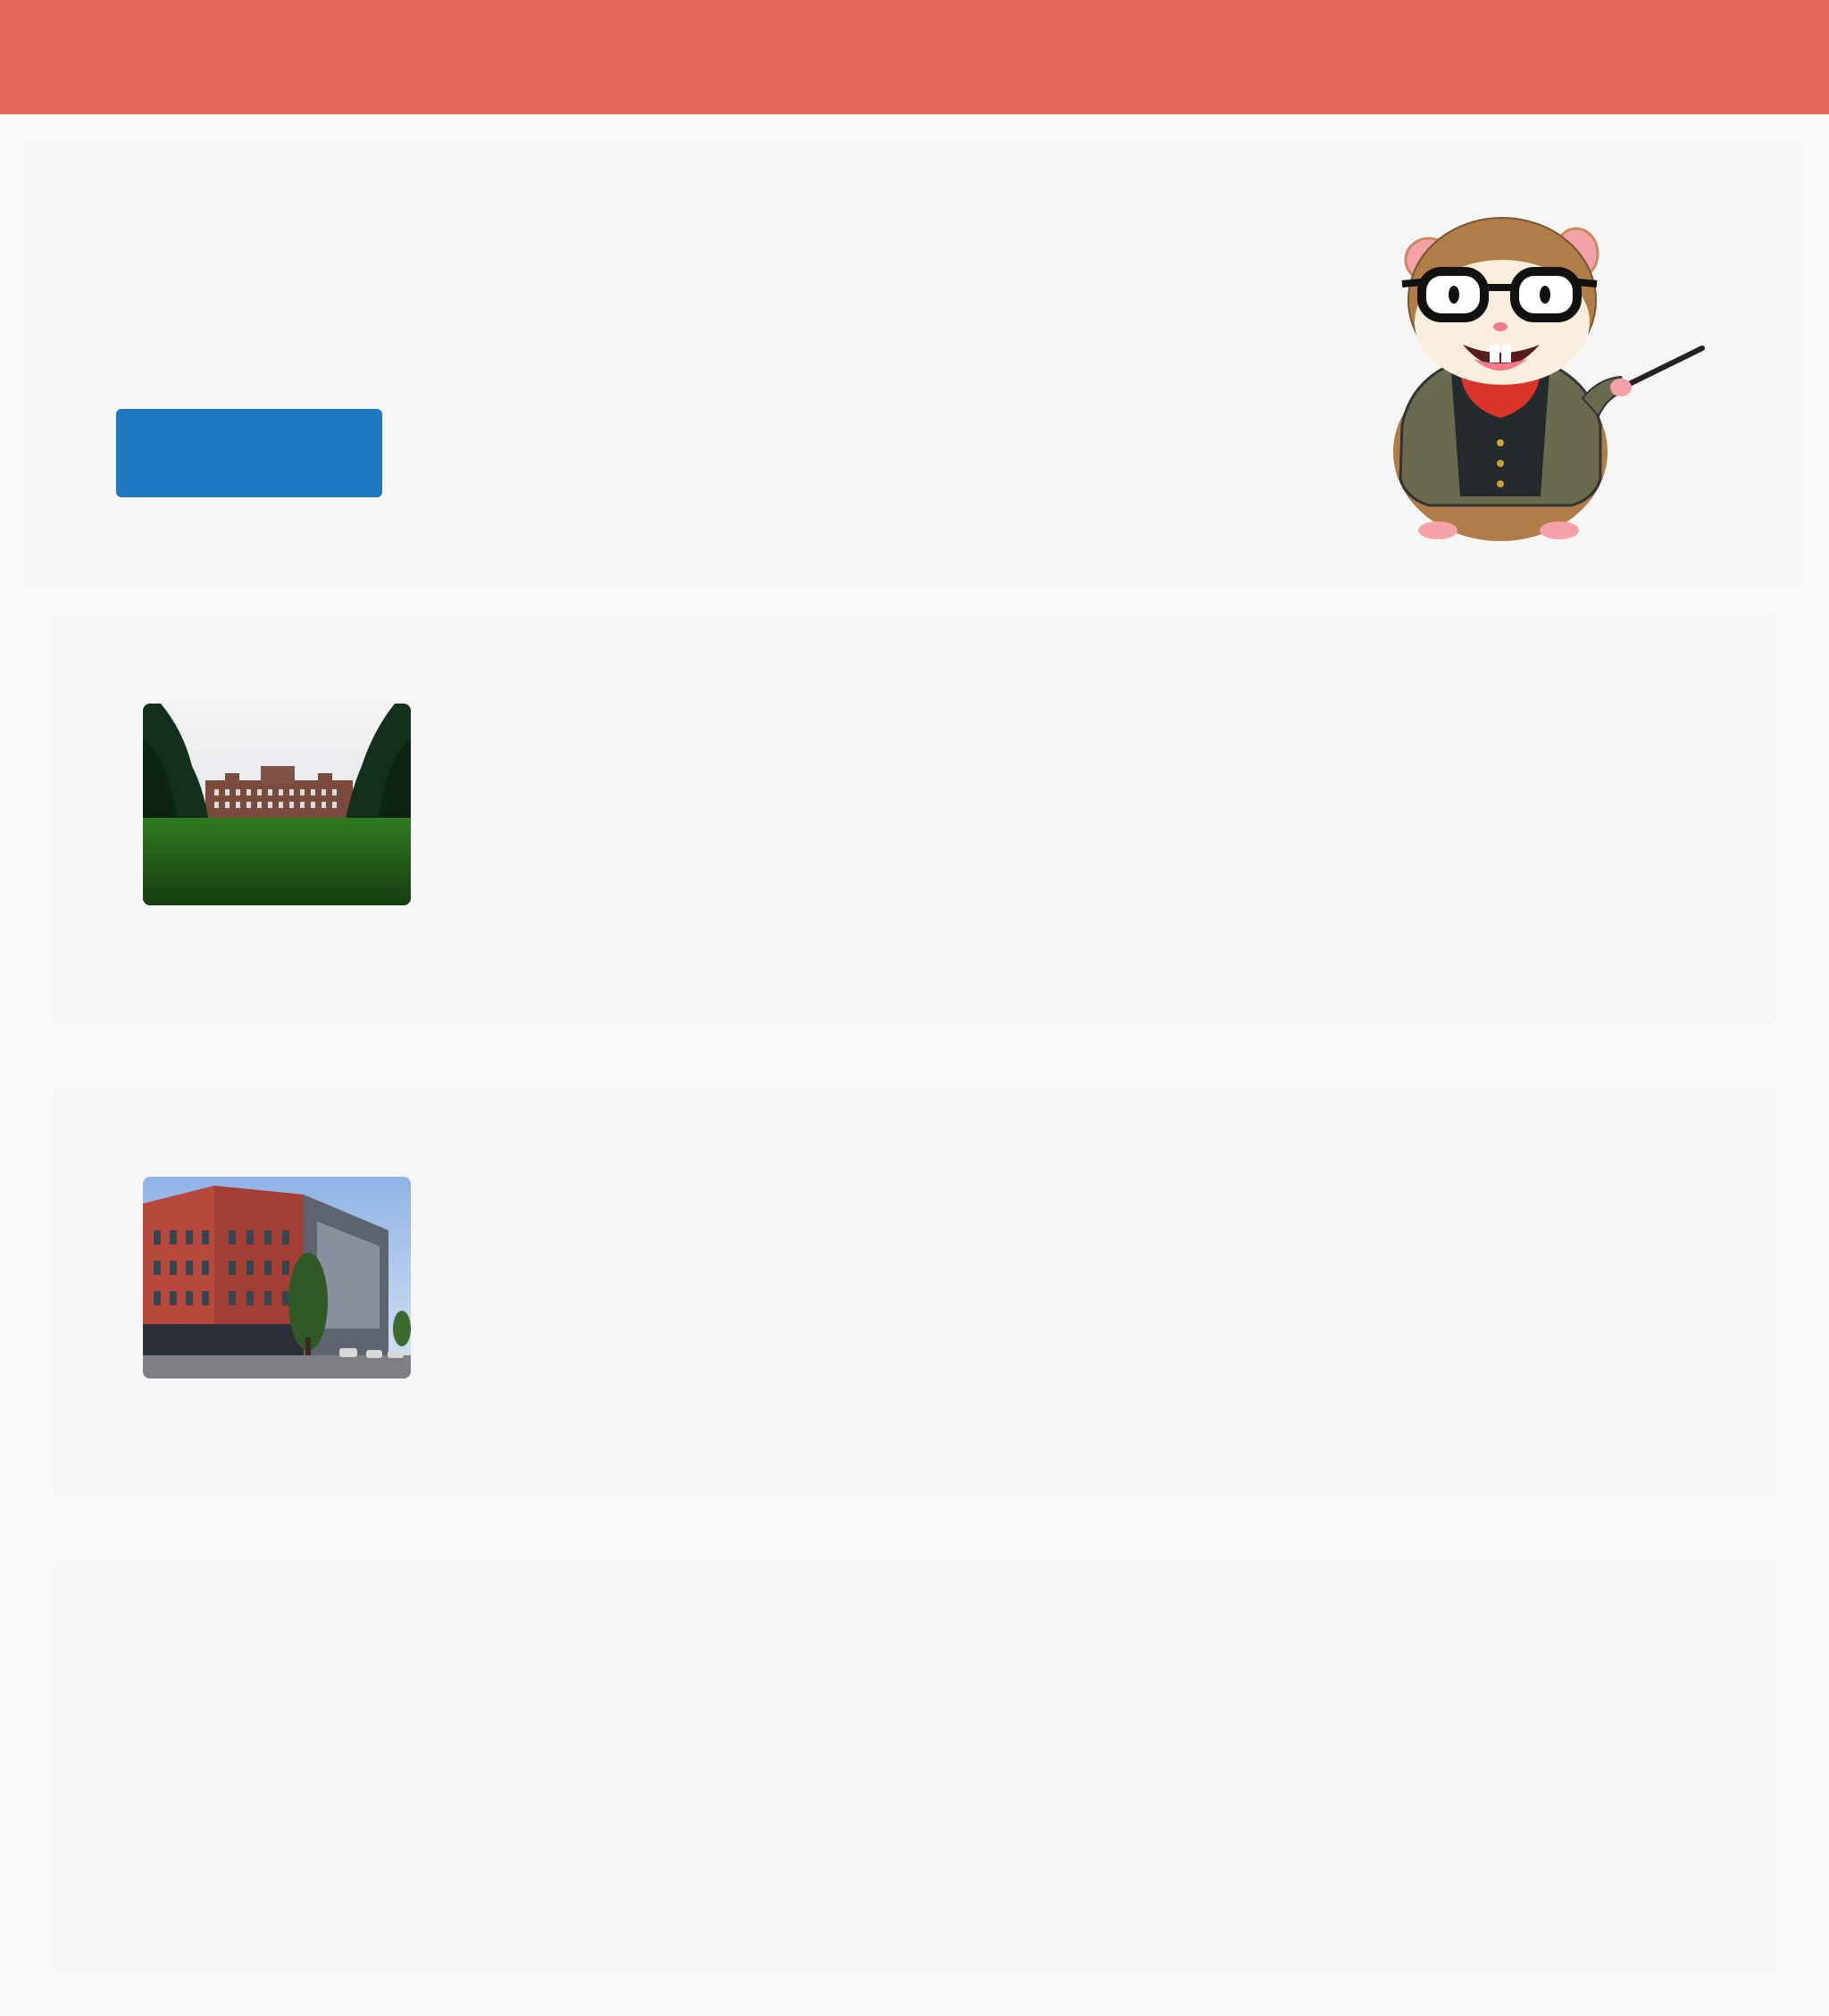 This screenshot has height=2016, width=1829. I want to click on mansion-lawn-photo, so click(277, 804).